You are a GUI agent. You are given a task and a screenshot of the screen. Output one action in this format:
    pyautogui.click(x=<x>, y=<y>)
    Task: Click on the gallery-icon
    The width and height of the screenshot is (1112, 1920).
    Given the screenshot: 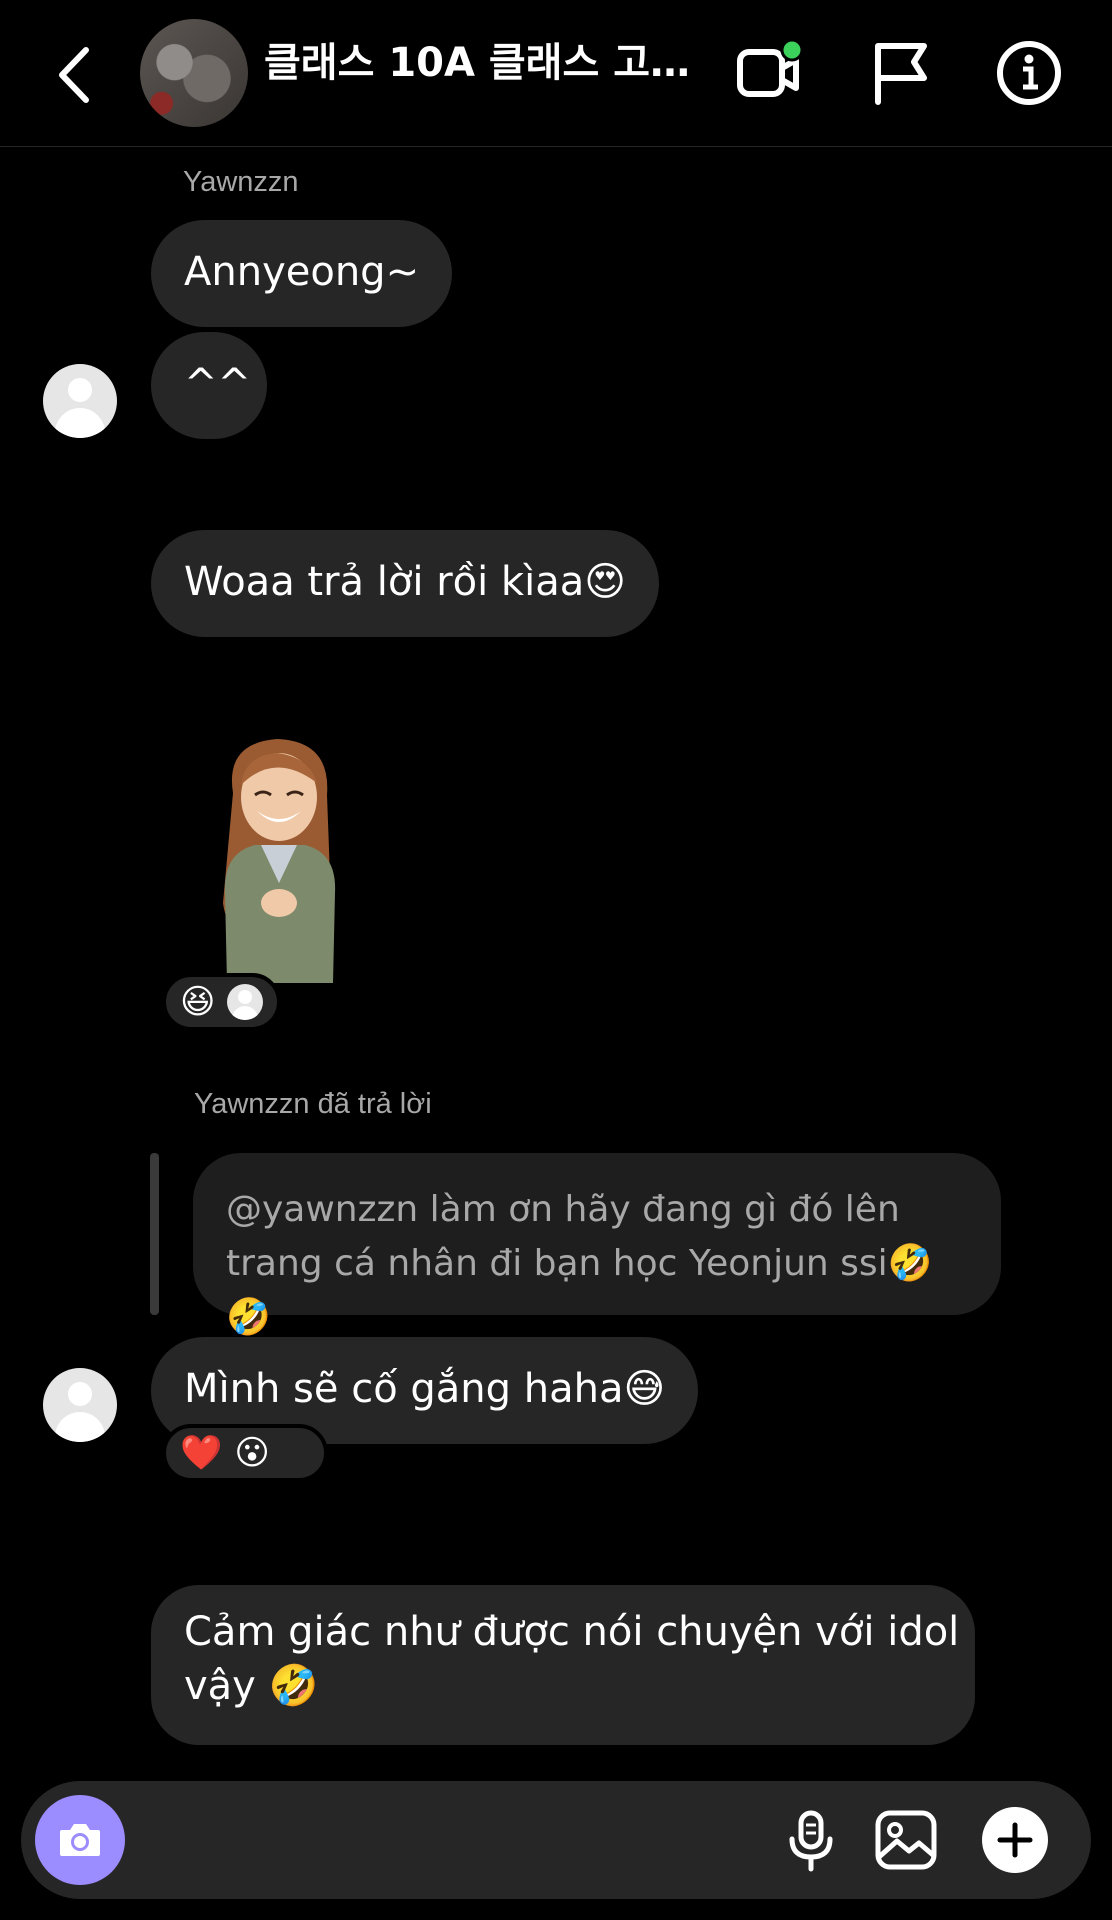 What is the action you would take?
    pyautogui.click(x=906, y=1840)
    